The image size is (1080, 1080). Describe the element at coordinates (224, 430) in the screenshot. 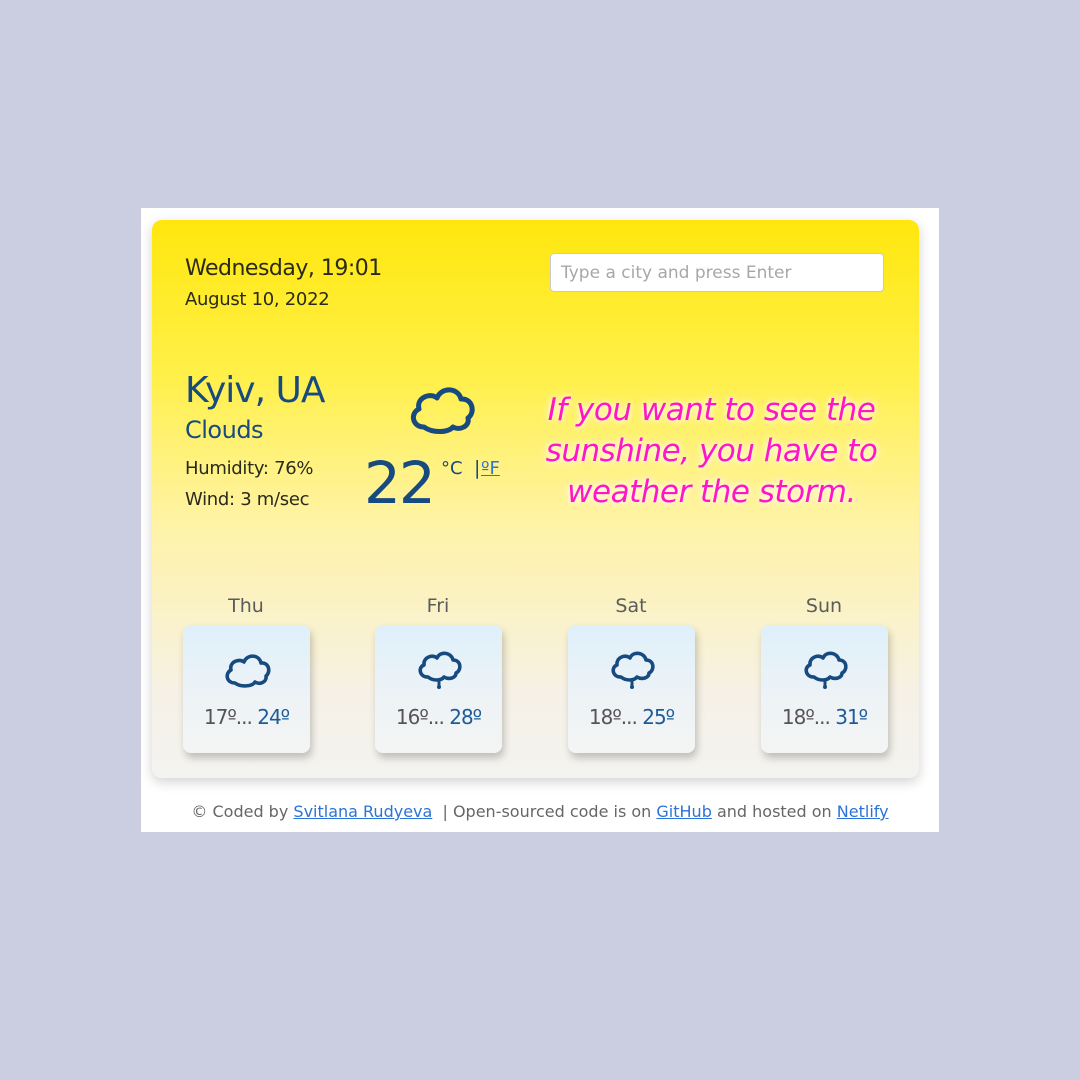

I see `weather-description: Clouds` at that location.